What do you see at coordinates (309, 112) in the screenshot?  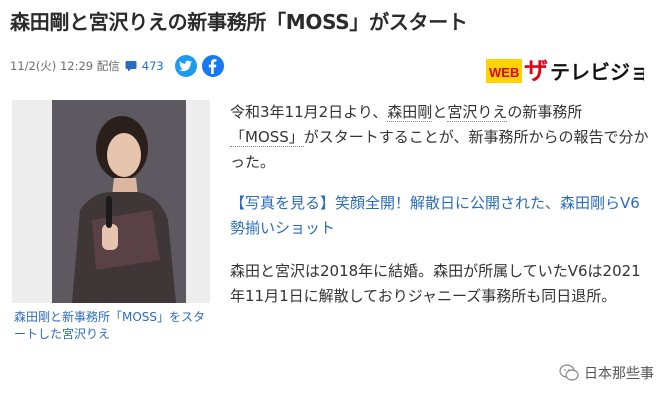 I see `p1-text-1: 令和3年11月2日より、` at bounding box center [309, 112].